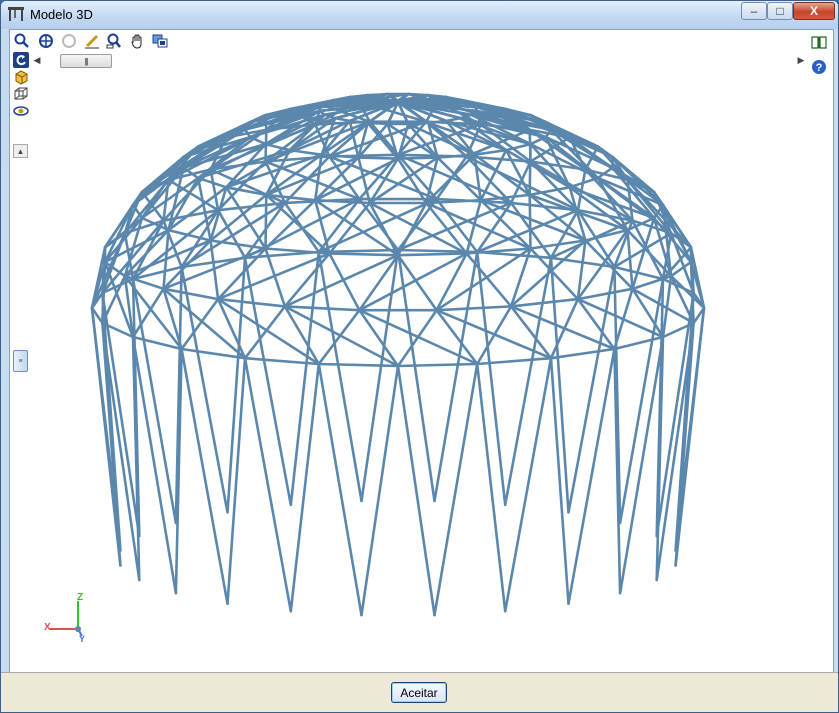 This screenshot has height=713, width=839. I want to click on book-icon, so click(819, 42).